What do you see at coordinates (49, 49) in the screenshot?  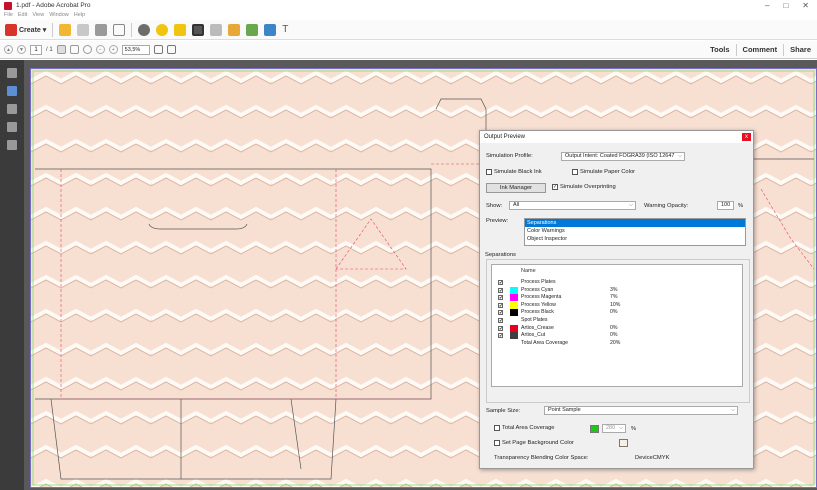 I see `page-total: / 1` at bounding box center [49, 49].